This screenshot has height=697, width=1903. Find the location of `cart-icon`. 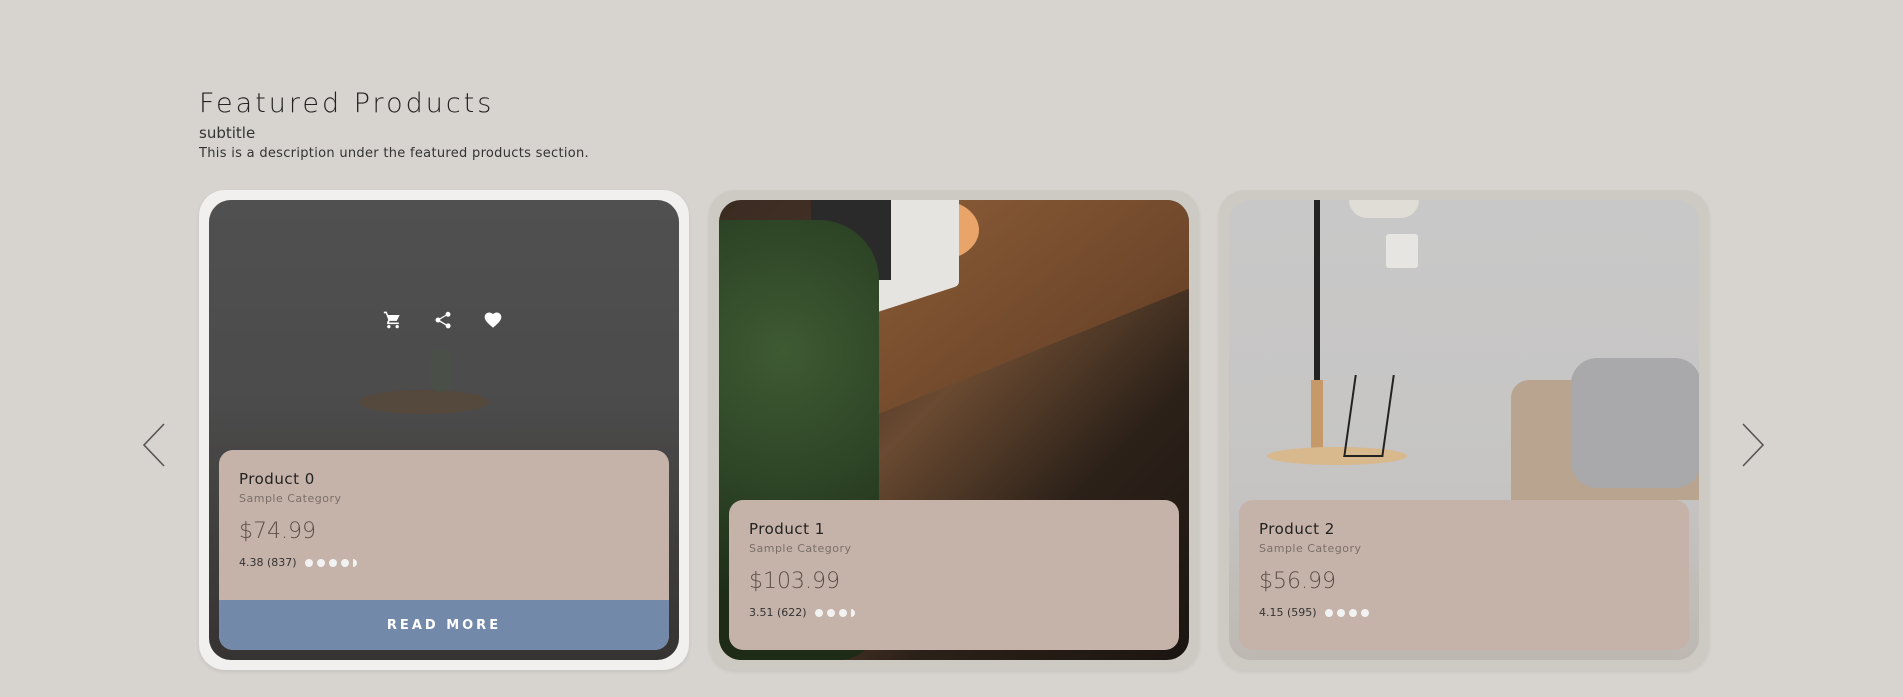

cart-icon is located at coordinates (393, 320).